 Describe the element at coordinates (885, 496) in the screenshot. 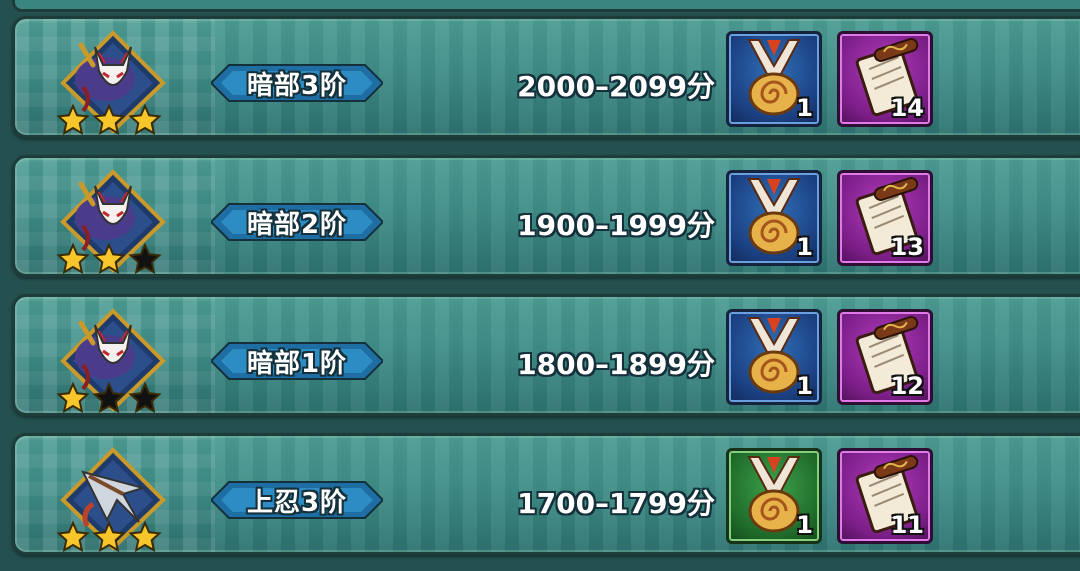

I see `reward-slot-scroll: 11` at that location.